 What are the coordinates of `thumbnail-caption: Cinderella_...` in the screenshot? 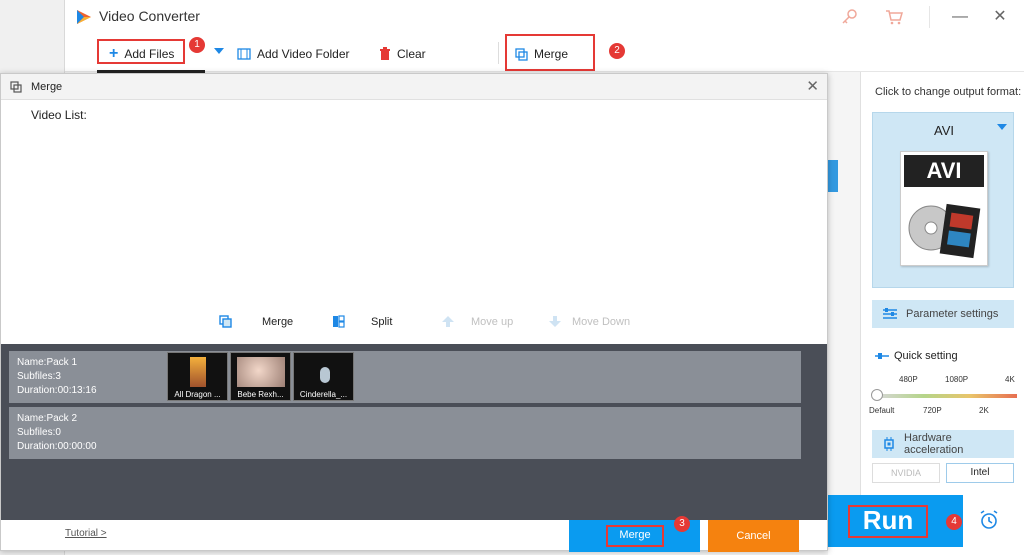 It's located at (323, 394).